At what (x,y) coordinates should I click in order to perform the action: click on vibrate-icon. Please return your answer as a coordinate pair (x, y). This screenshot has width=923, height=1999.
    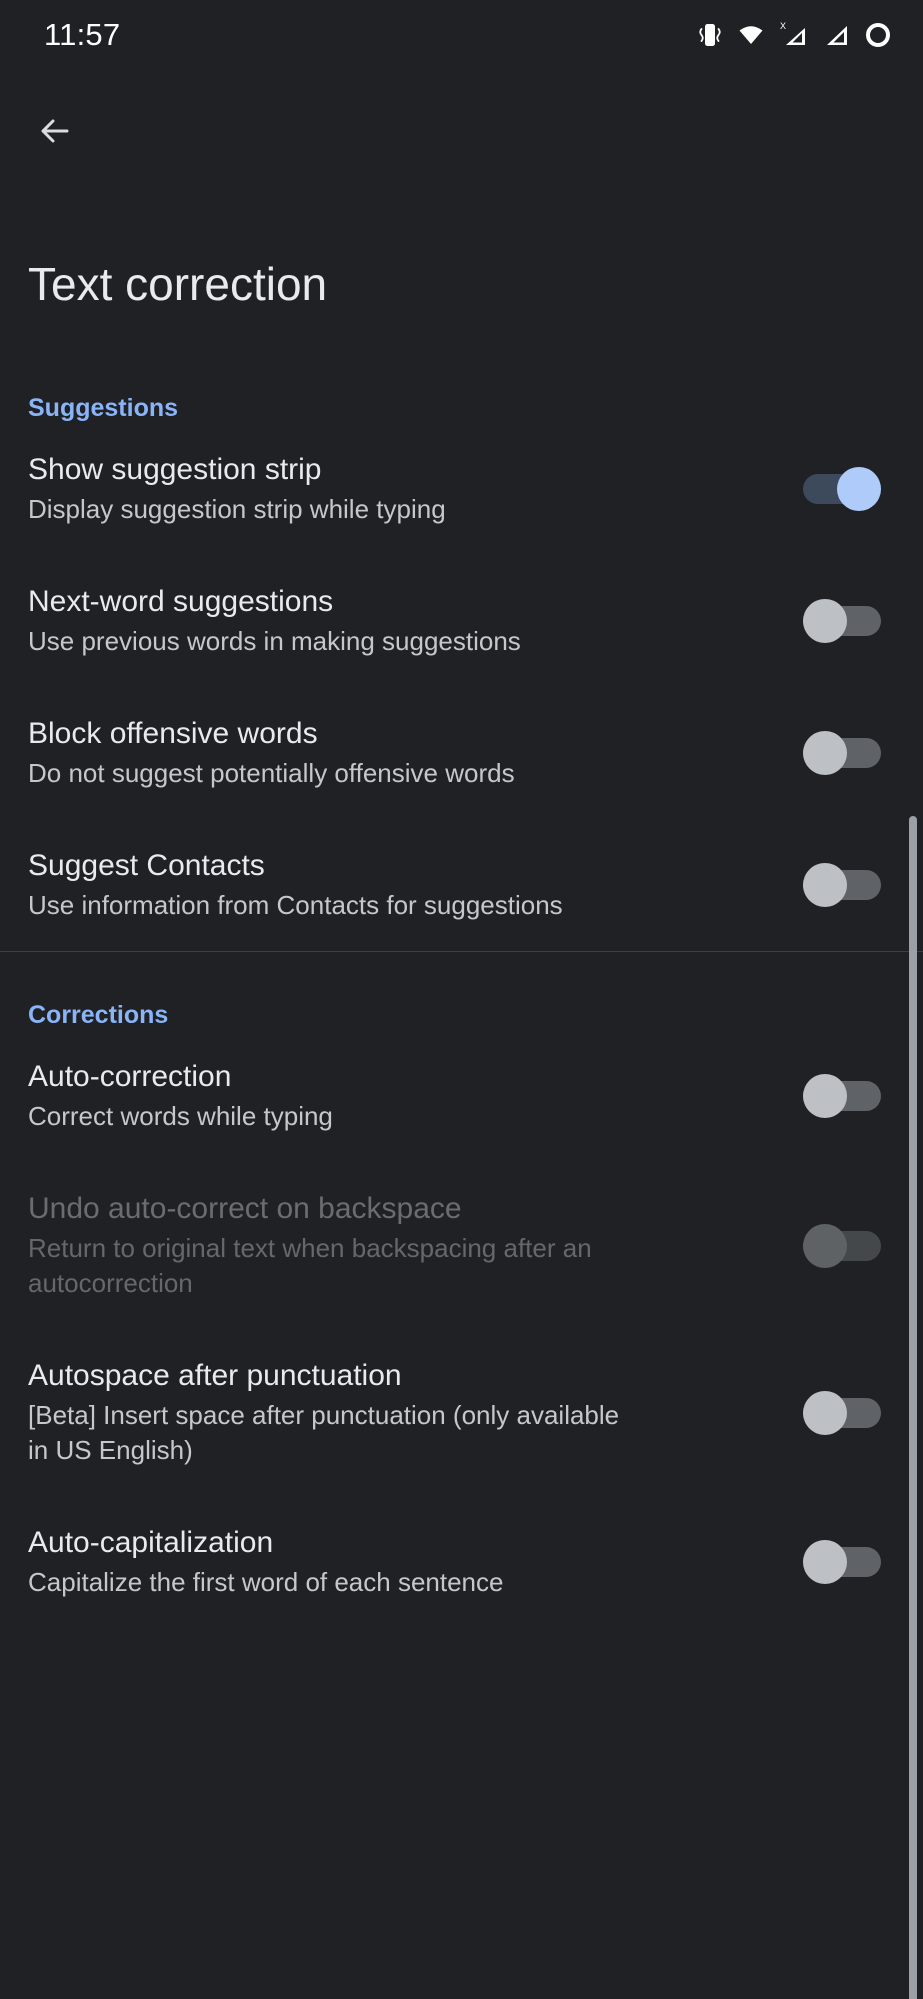
    Looking at the image, I should click on (710, 35).